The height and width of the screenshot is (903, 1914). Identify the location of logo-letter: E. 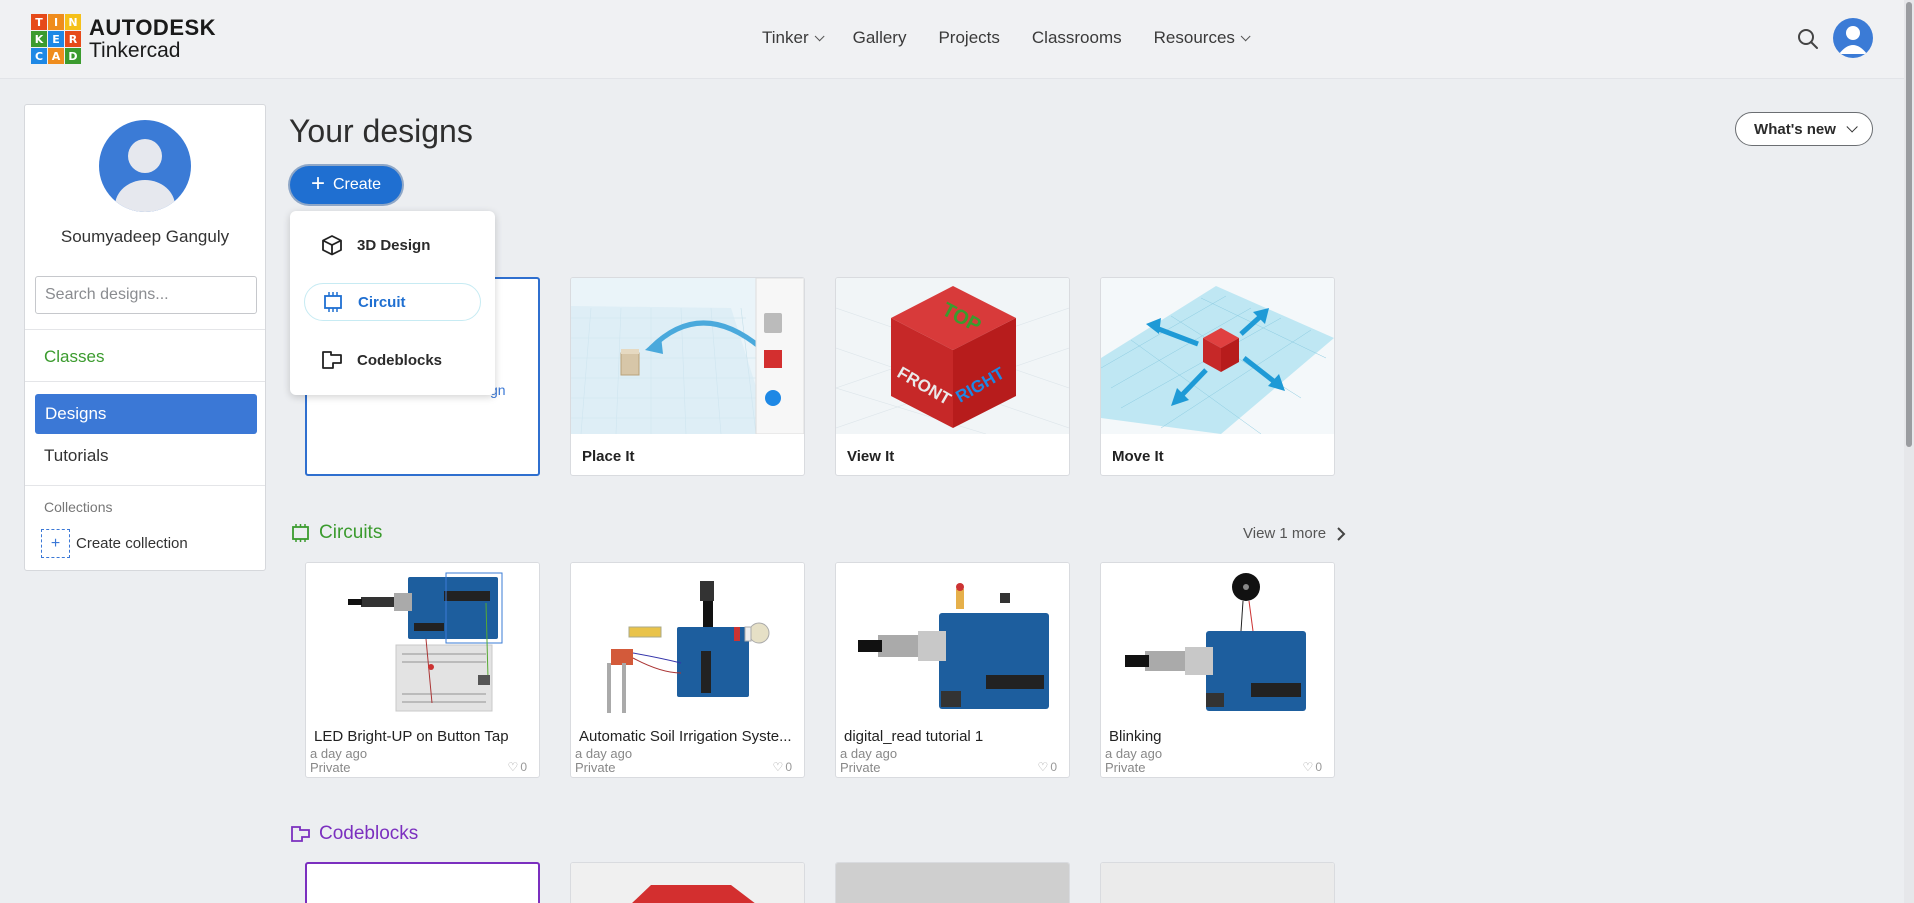
(56, 39).